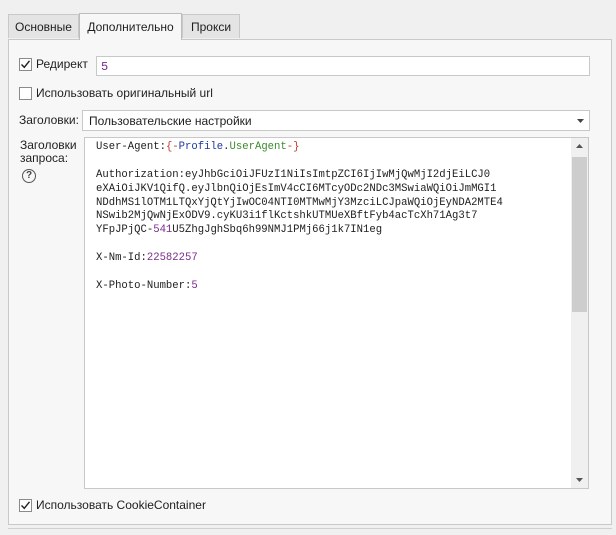  What do you see at coordinates (62, 64) in the screenshot?
I see `redirect-label: Редирект` at bounding box center [62, 64].